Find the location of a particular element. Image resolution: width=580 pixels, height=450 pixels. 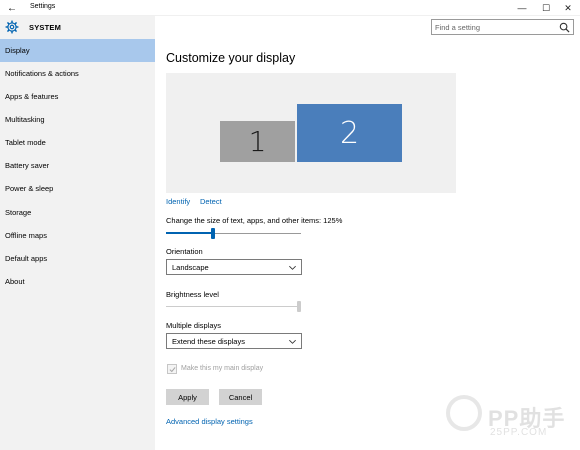

sidebar-item-label: Battery saver is located at coordinates (27, 165).